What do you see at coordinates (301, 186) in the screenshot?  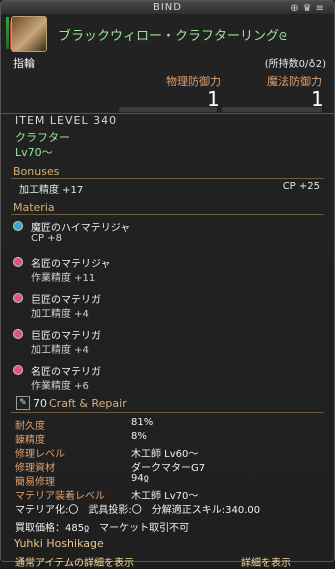 I see `bonus-cp: CP +25` at bounding box center [301, 186].